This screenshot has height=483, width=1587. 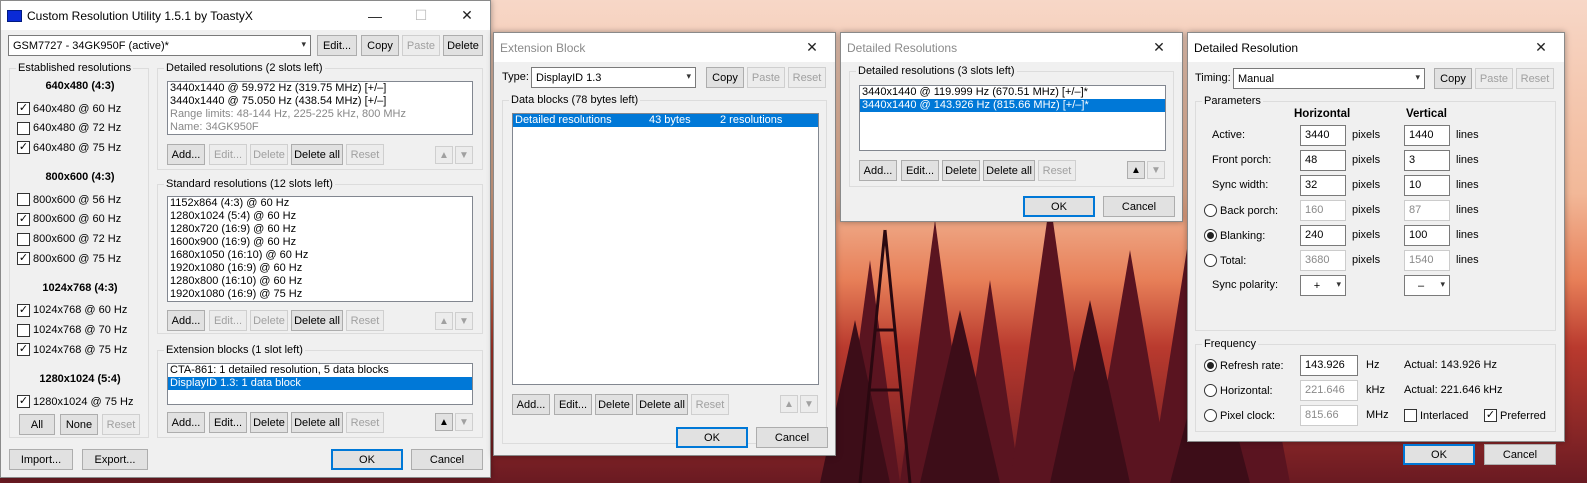 What do you see at coordinates (69, 219) in the screenshot?
I see `established-checkbox: ✓ 800x600 @ 60 Hz` at bounding box center [69, 219].